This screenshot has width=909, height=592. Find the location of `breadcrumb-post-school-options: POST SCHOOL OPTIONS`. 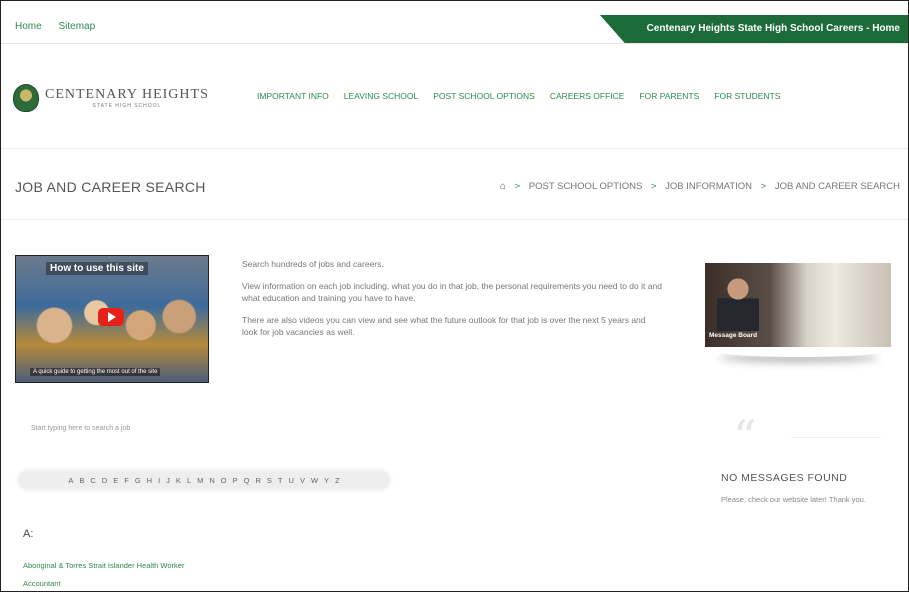

breadcrumb-post-school-options: POST SCHOOL OPTIONS is located at coordinates (586, 186).